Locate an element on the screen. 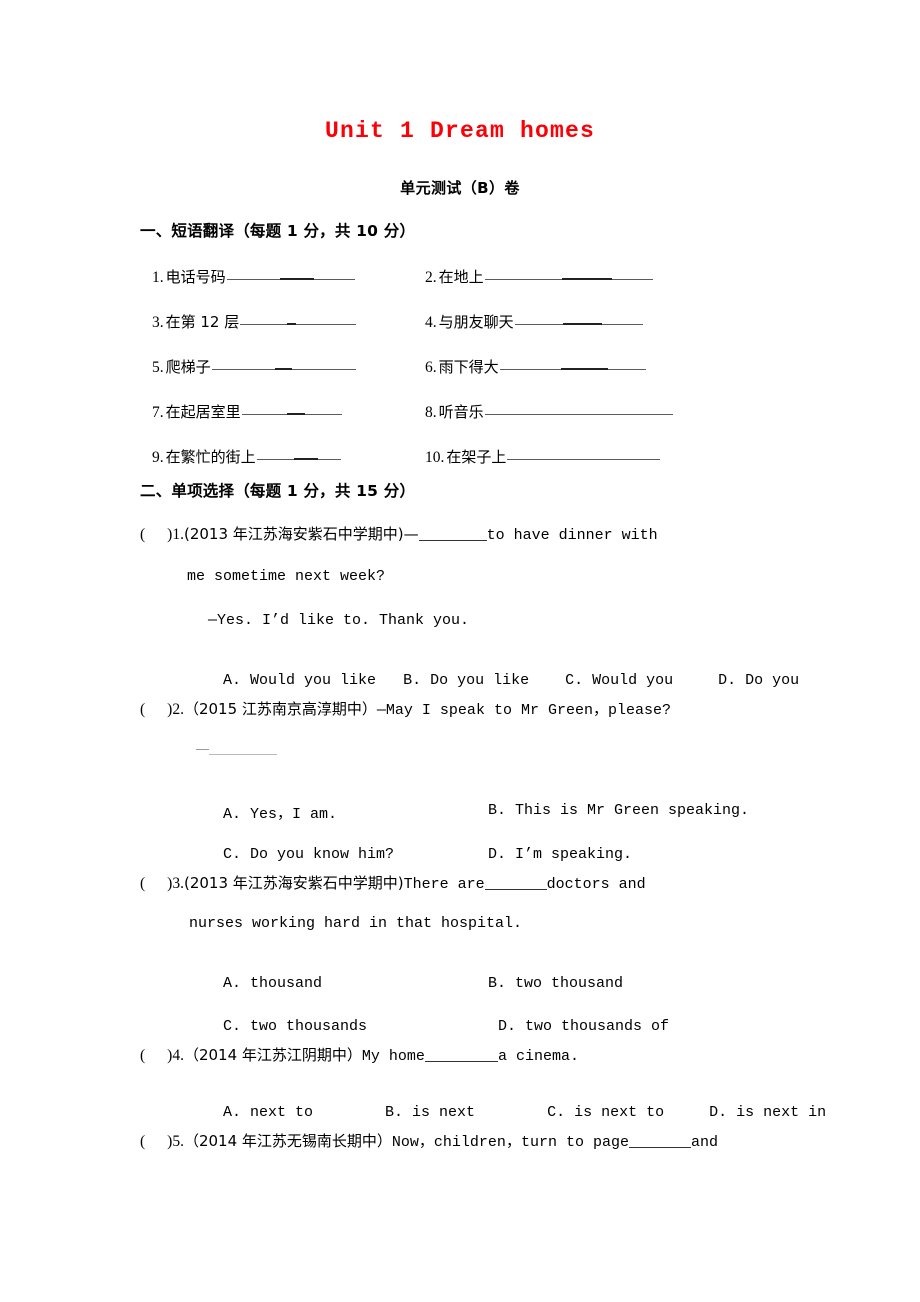  translation-item: 3. 在第 12 层 is located at coordinates (254, 321).